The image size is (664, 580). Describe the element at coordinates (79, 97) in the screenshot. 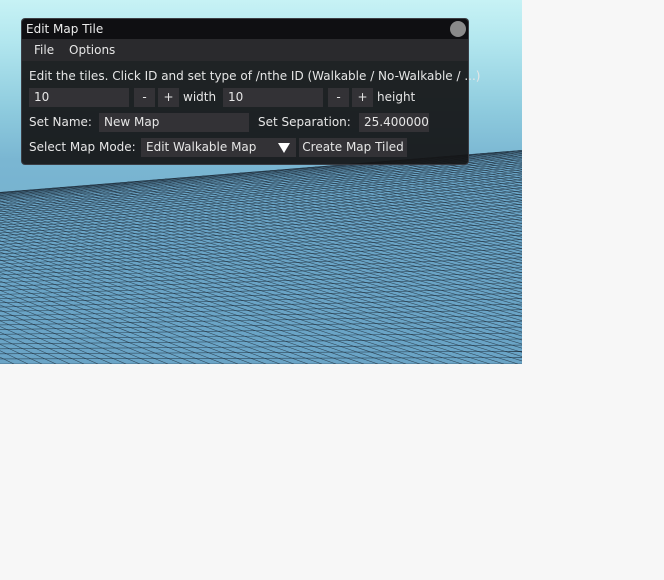

I see `width-input: 10` at that location.